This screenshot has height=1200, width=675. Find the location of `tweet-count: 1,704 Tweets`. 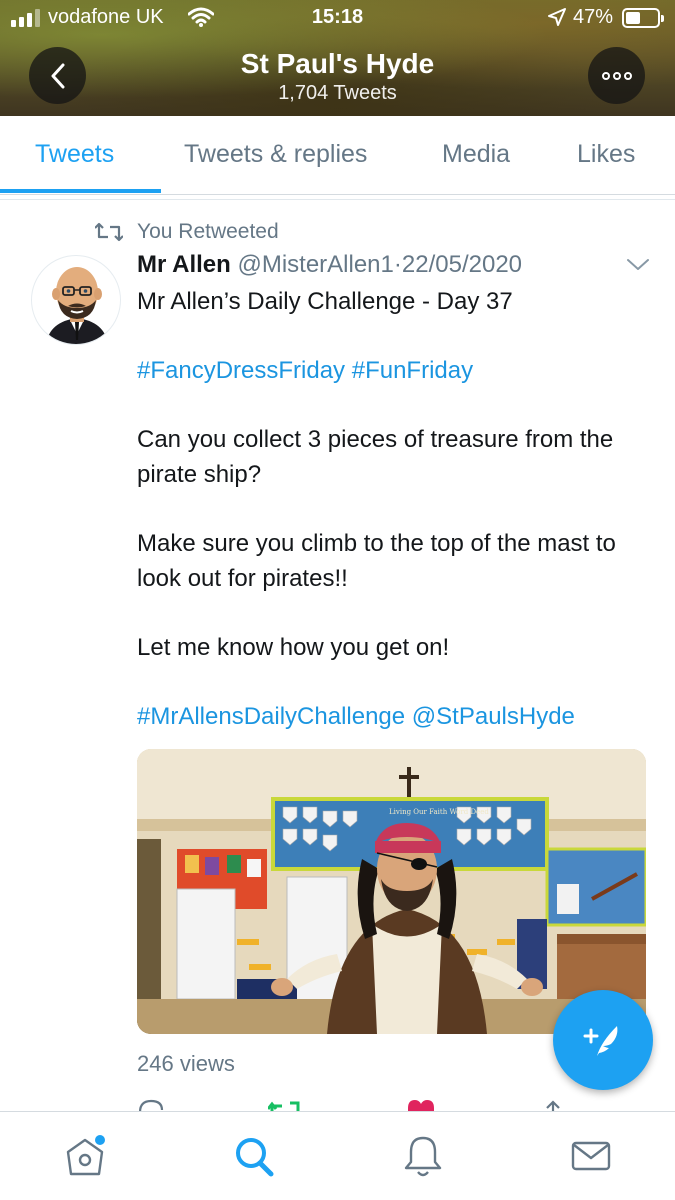

tweet-count: 1,704 Tweets is located at coordinates (337, 93).